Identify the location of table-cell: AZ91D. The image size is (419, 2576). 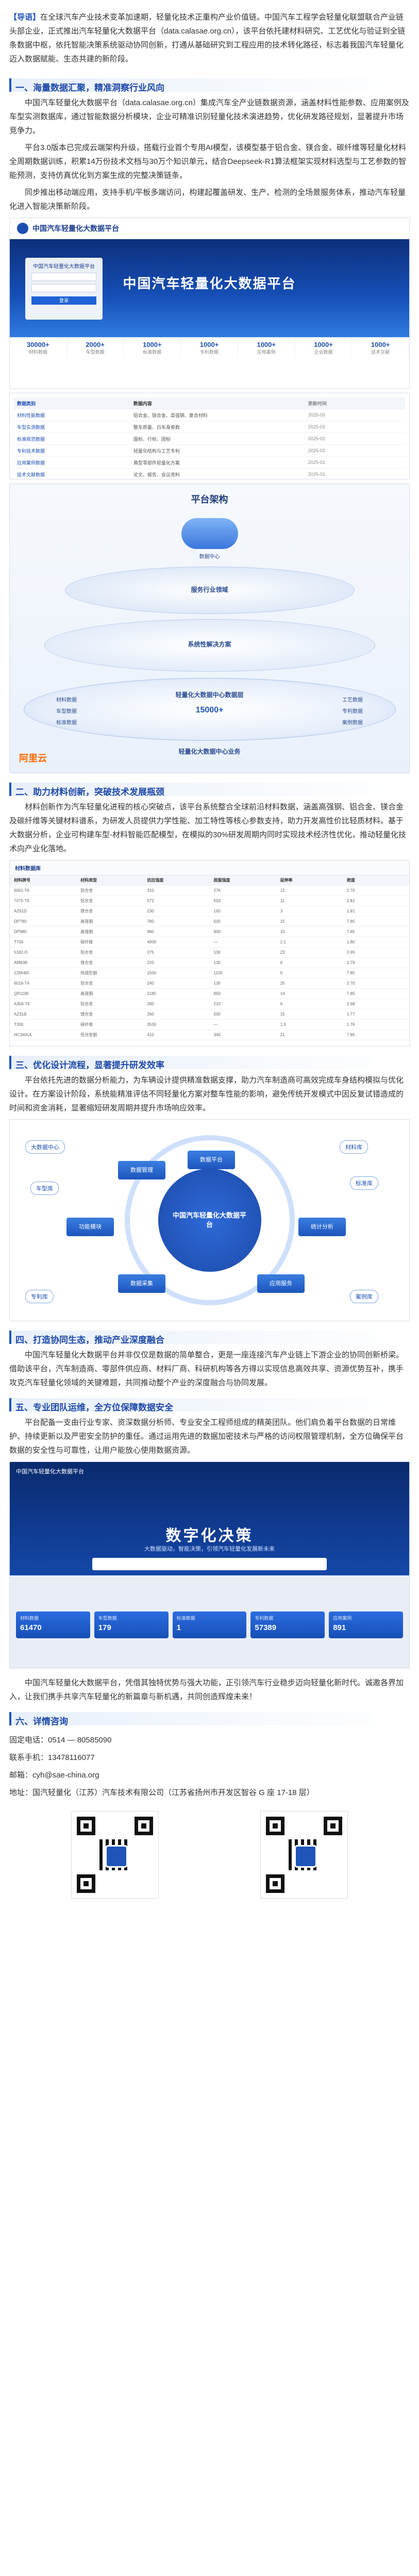
(20, 911).